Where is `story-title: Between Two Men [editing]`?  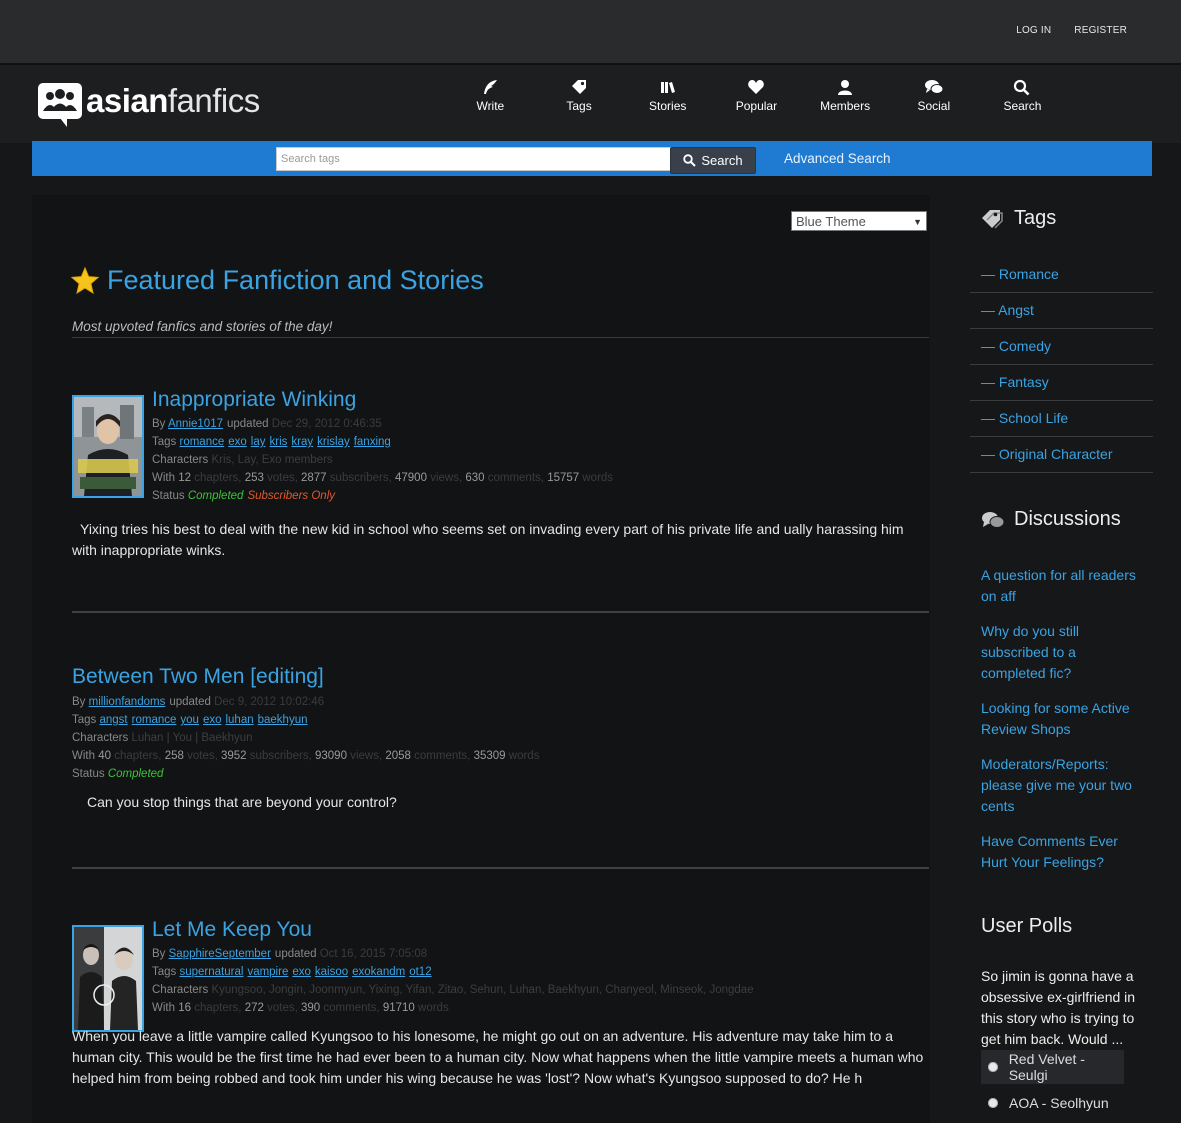 story-title: Between Two Men [editing] is located at coordinates (500, 677).